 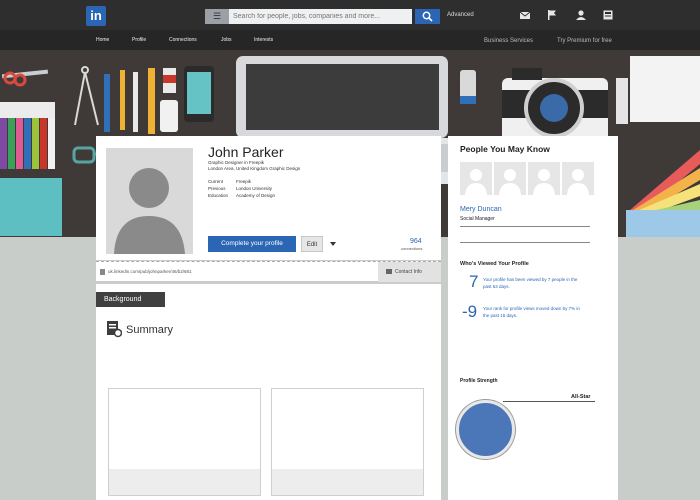 I want to click on business-services-link: Business Services, so click(x=508, y=41).